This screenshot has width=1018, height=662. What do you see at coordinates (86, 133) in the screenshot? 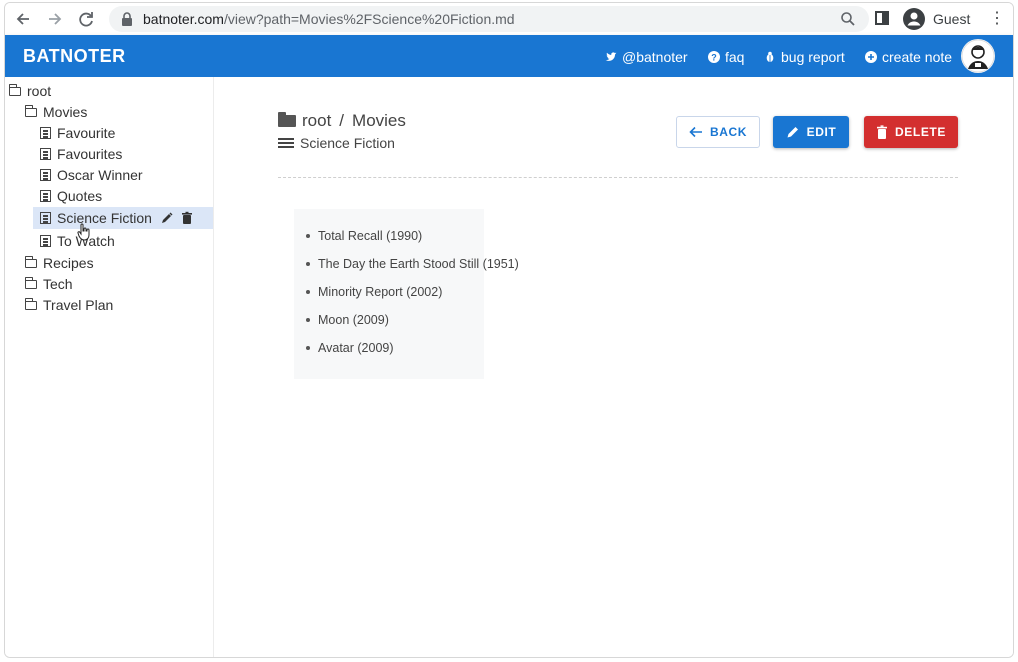
I see `tree-note-label: Favourite` at bounding box center [86, 133].